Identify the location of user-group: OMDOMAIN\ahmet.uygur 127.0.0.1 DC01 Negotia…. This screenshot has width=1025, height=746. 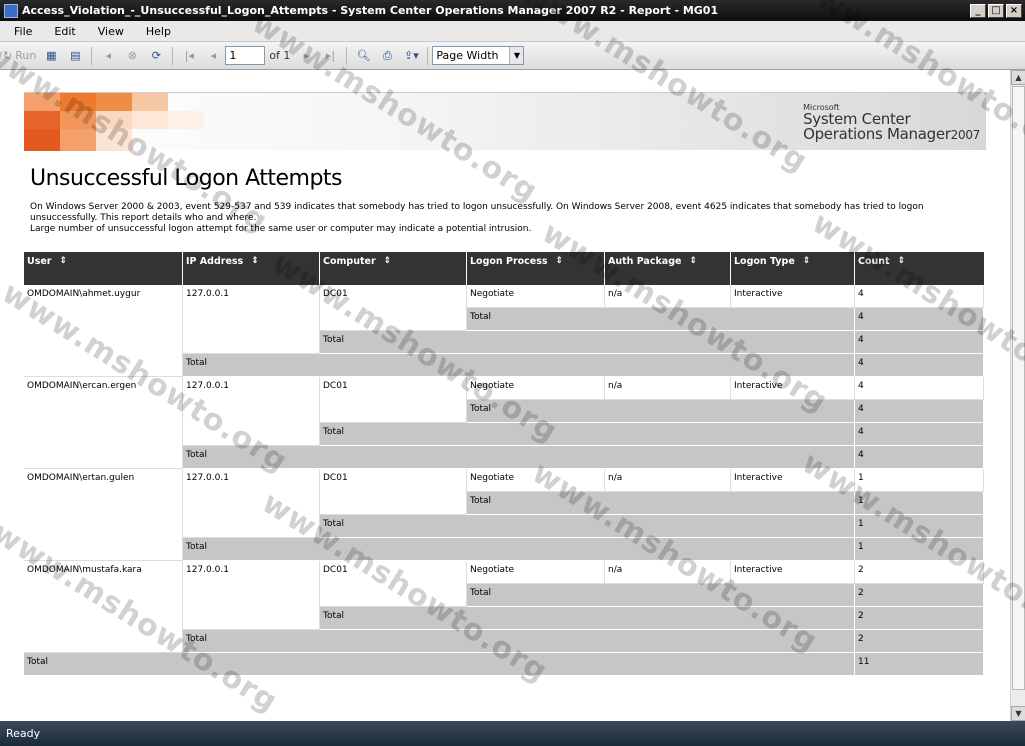
(504, 331).